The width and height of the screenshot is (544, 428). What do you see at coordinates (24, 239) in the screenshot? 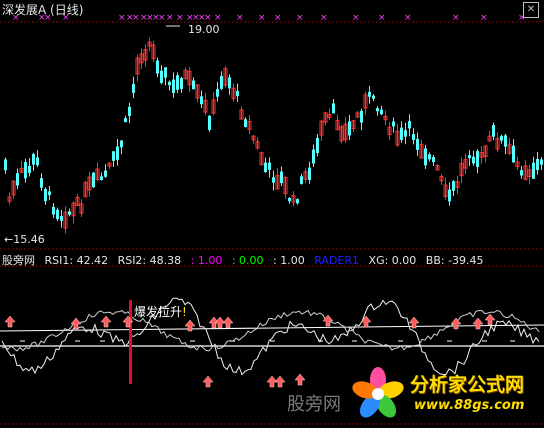
I see `low-price-label: ←15.46` at bounding box center [24, 239].